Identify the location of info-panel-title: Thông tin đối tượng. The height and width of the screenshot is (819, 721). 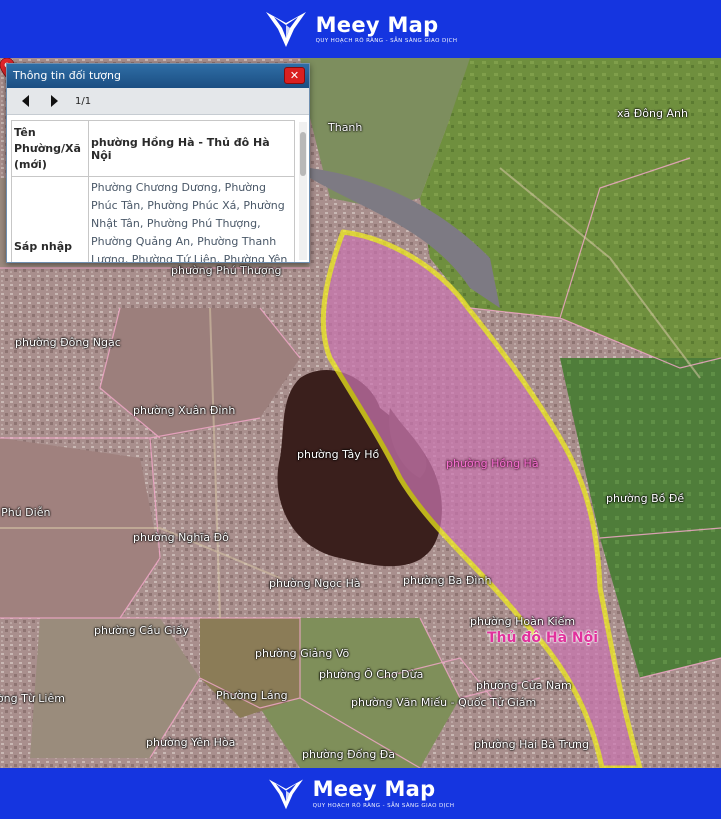
(67, 75).